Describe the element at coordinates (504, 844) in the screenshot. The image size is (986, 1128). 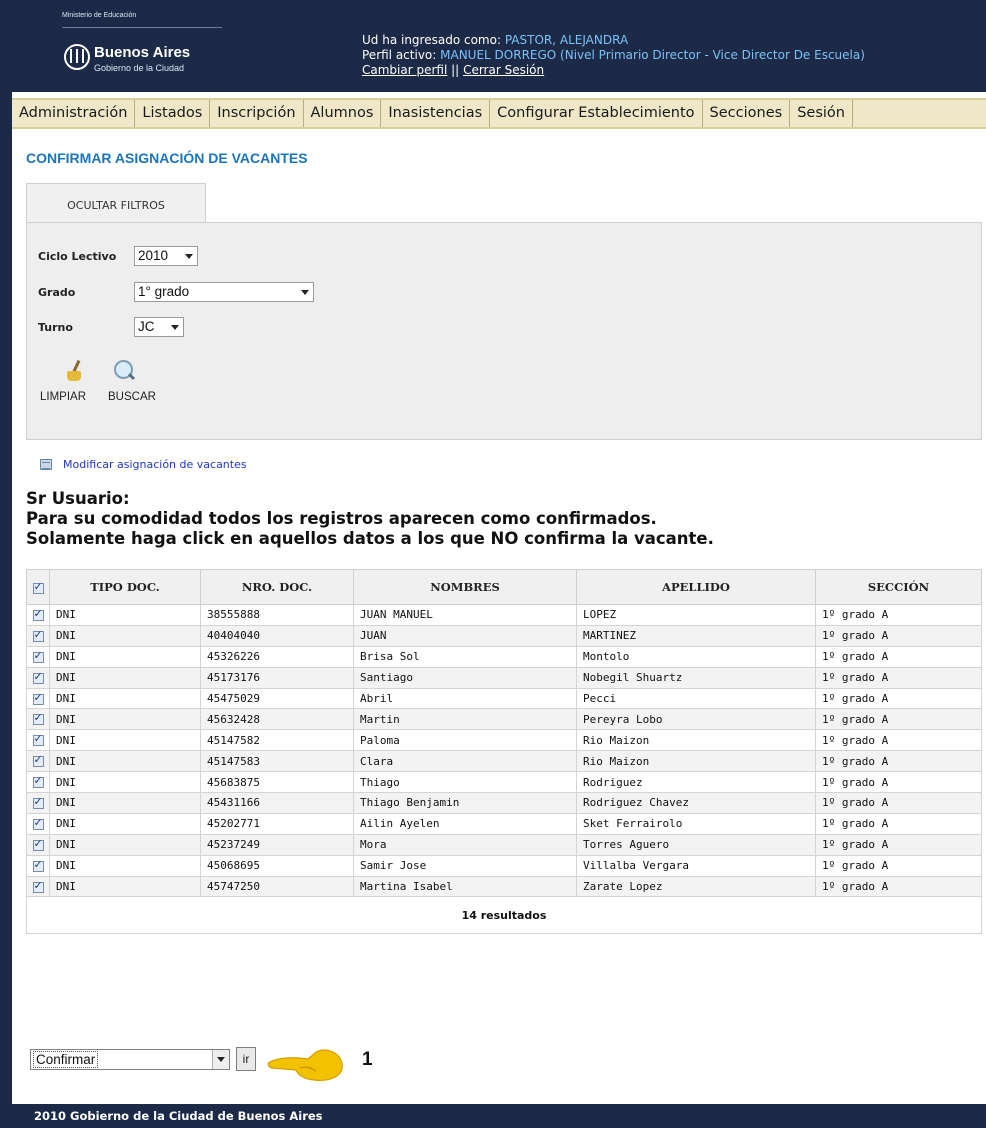
I see `table-row: DNI45237249MoraTorres Aguero1º grado A` at that location.